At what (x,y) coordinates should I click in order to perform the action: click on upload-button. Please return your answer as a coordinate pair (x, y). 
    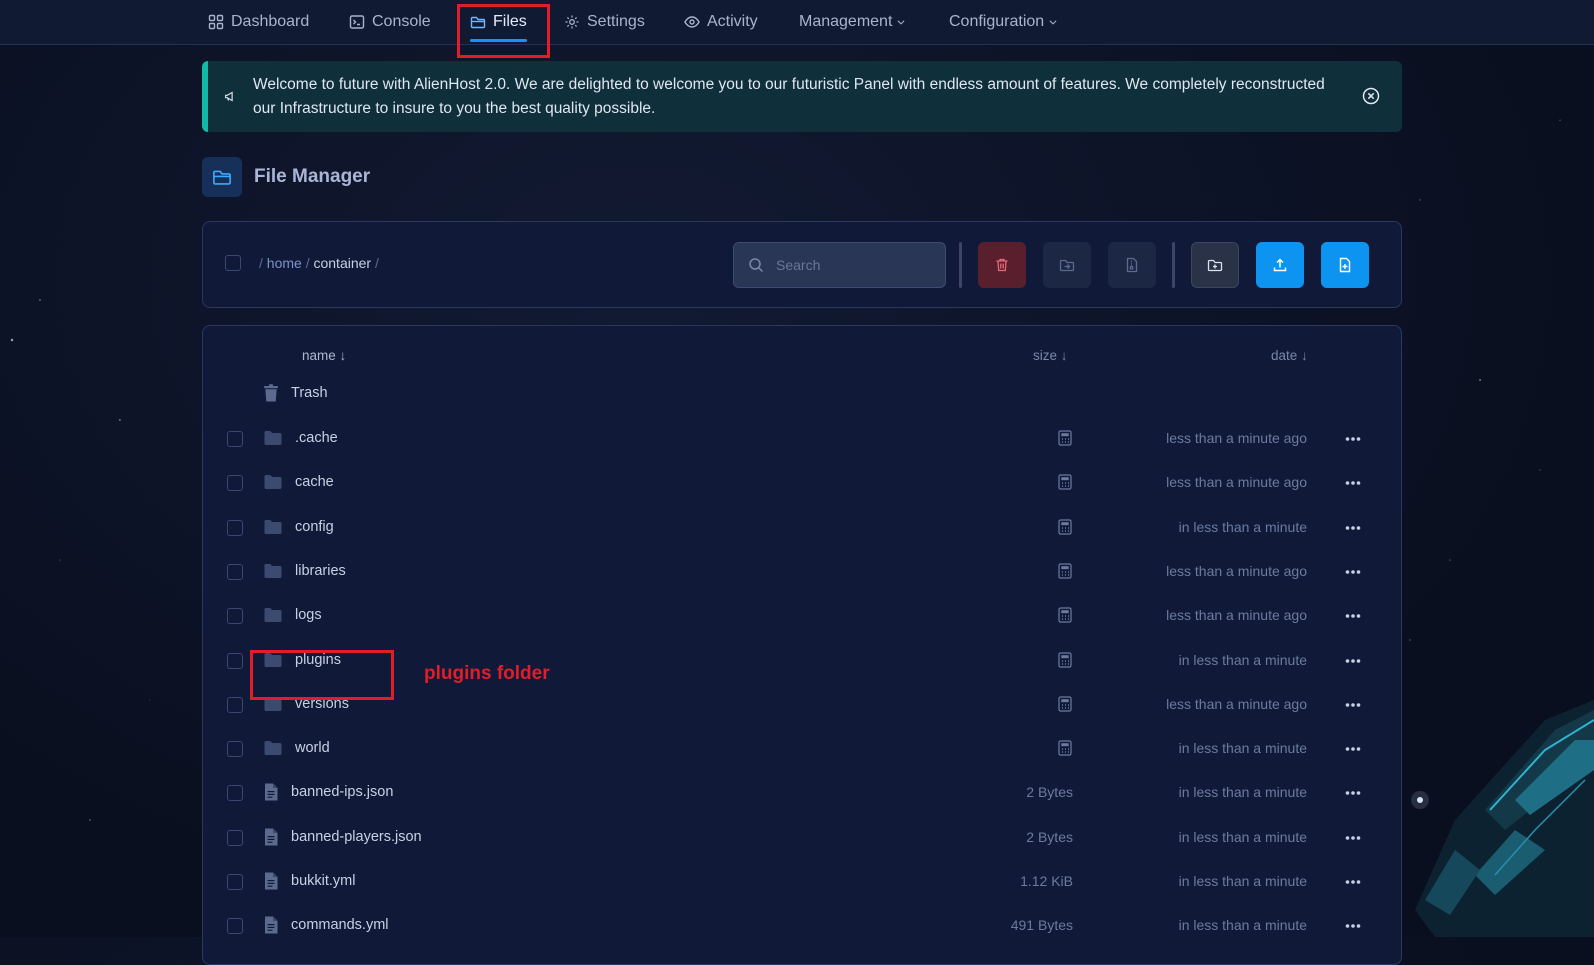
    Looking at the image, I should click on (1280, 265).